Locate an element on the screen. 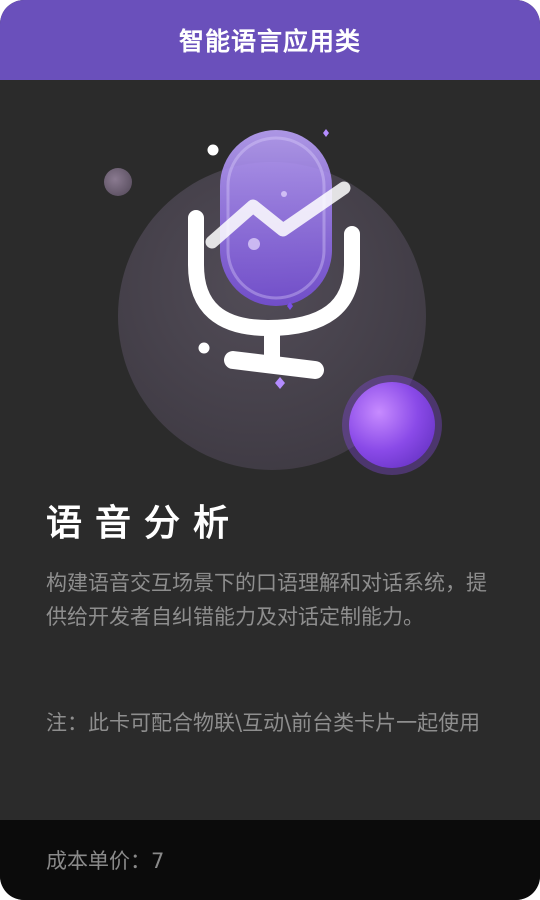 Image resolution: width=540 pixels, height=900 pixels. mic-stand-base is located at coordinates (274, 365).